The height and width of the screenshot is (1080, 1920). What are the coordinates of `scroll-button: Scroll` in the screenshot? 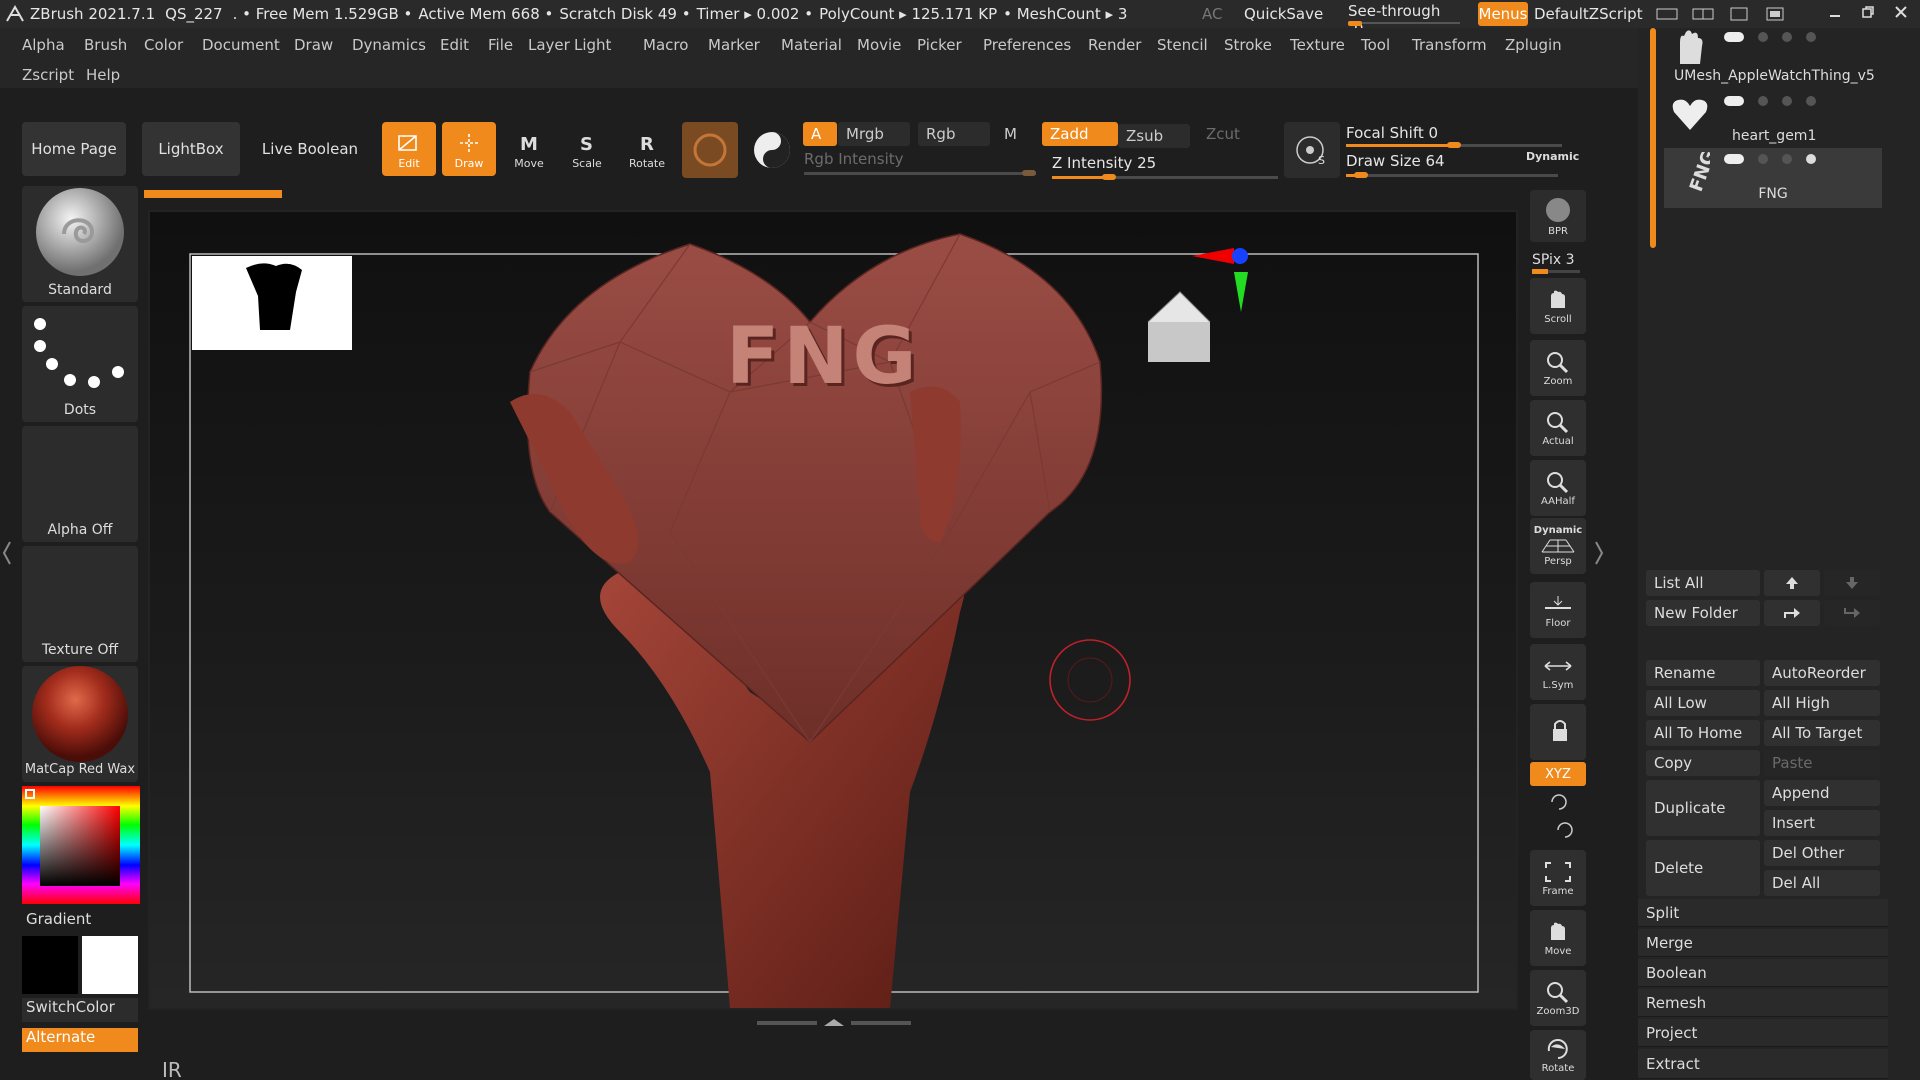 It's located at (1558, 306).